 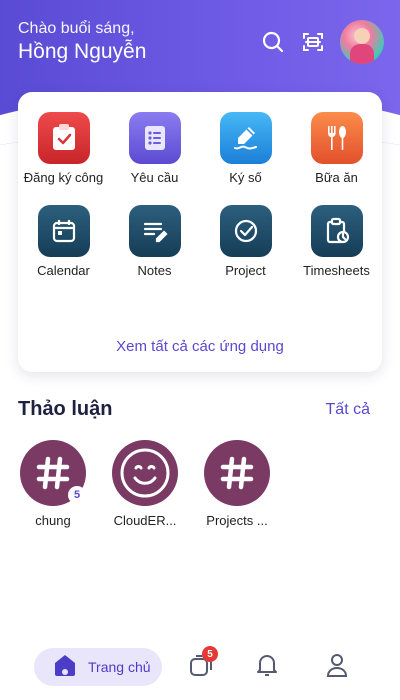 I want to click on calendar-check-icon, so click(x=63, y=138).